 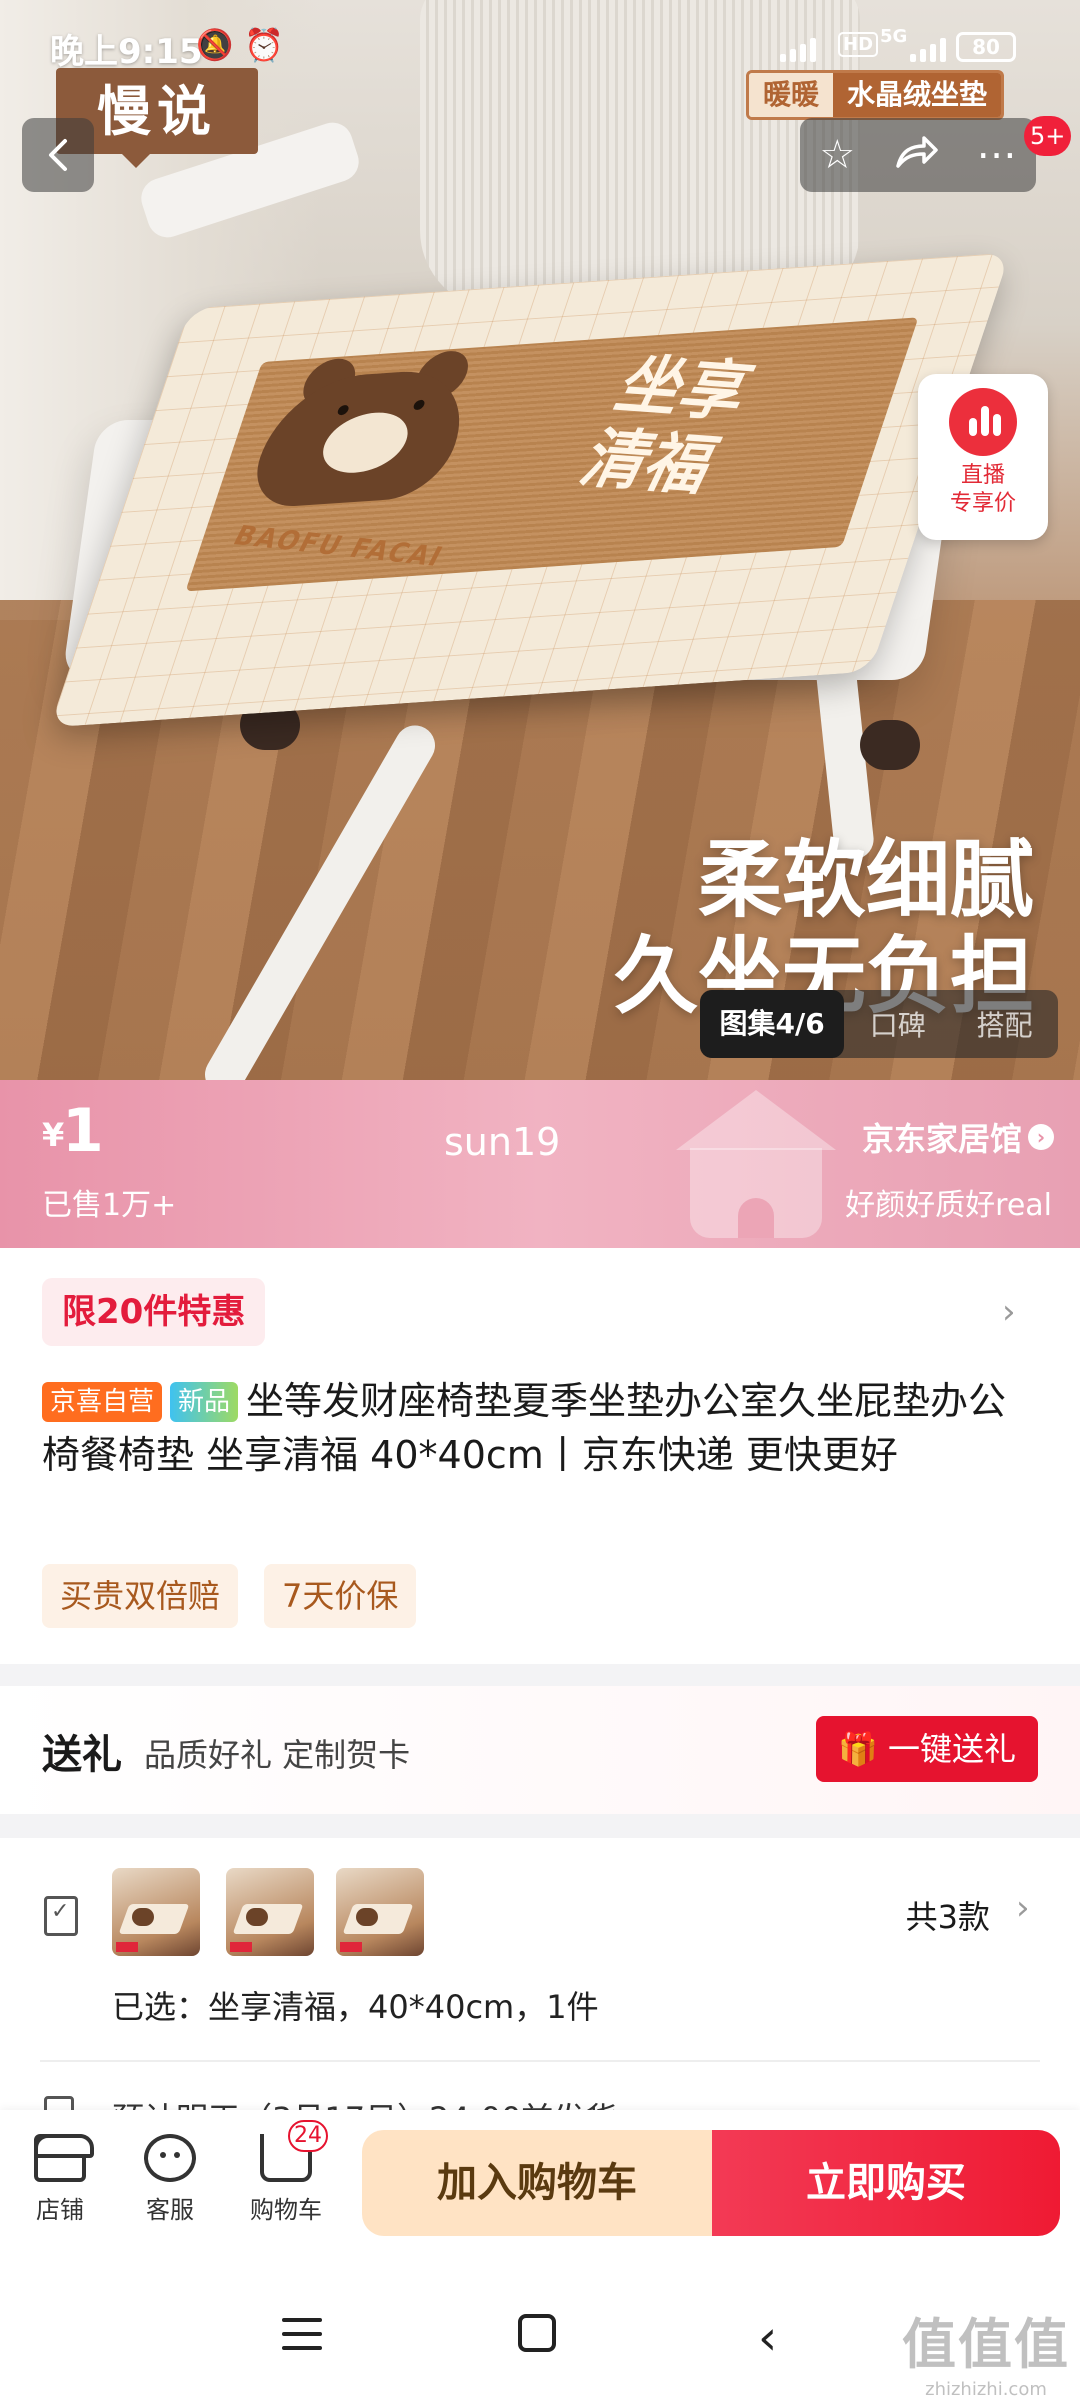 I want to click on shop-icon, so click(x=64, y=2158).